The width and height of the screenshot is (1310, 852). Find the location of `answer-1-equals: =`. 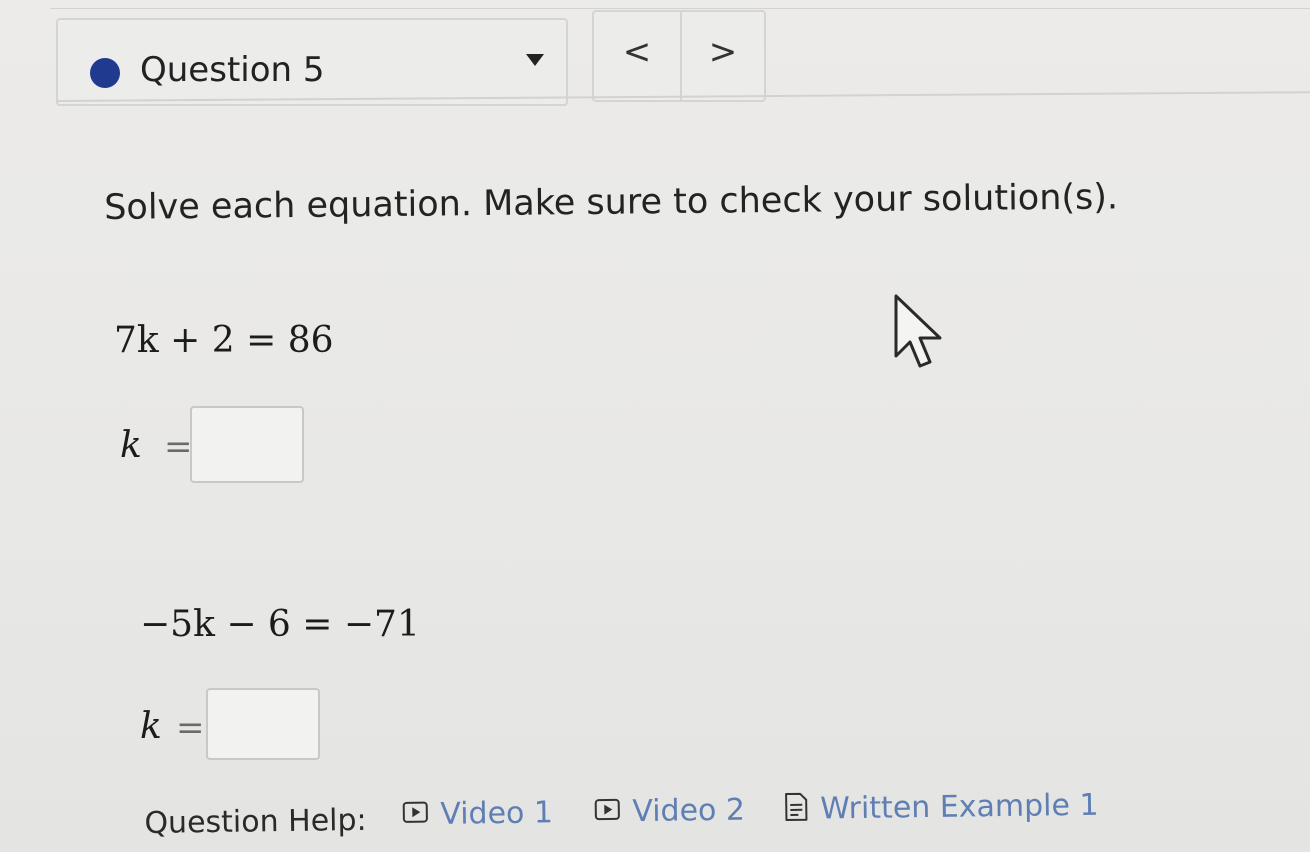

answer-1-equals: = is located at coordinates (178, 447).